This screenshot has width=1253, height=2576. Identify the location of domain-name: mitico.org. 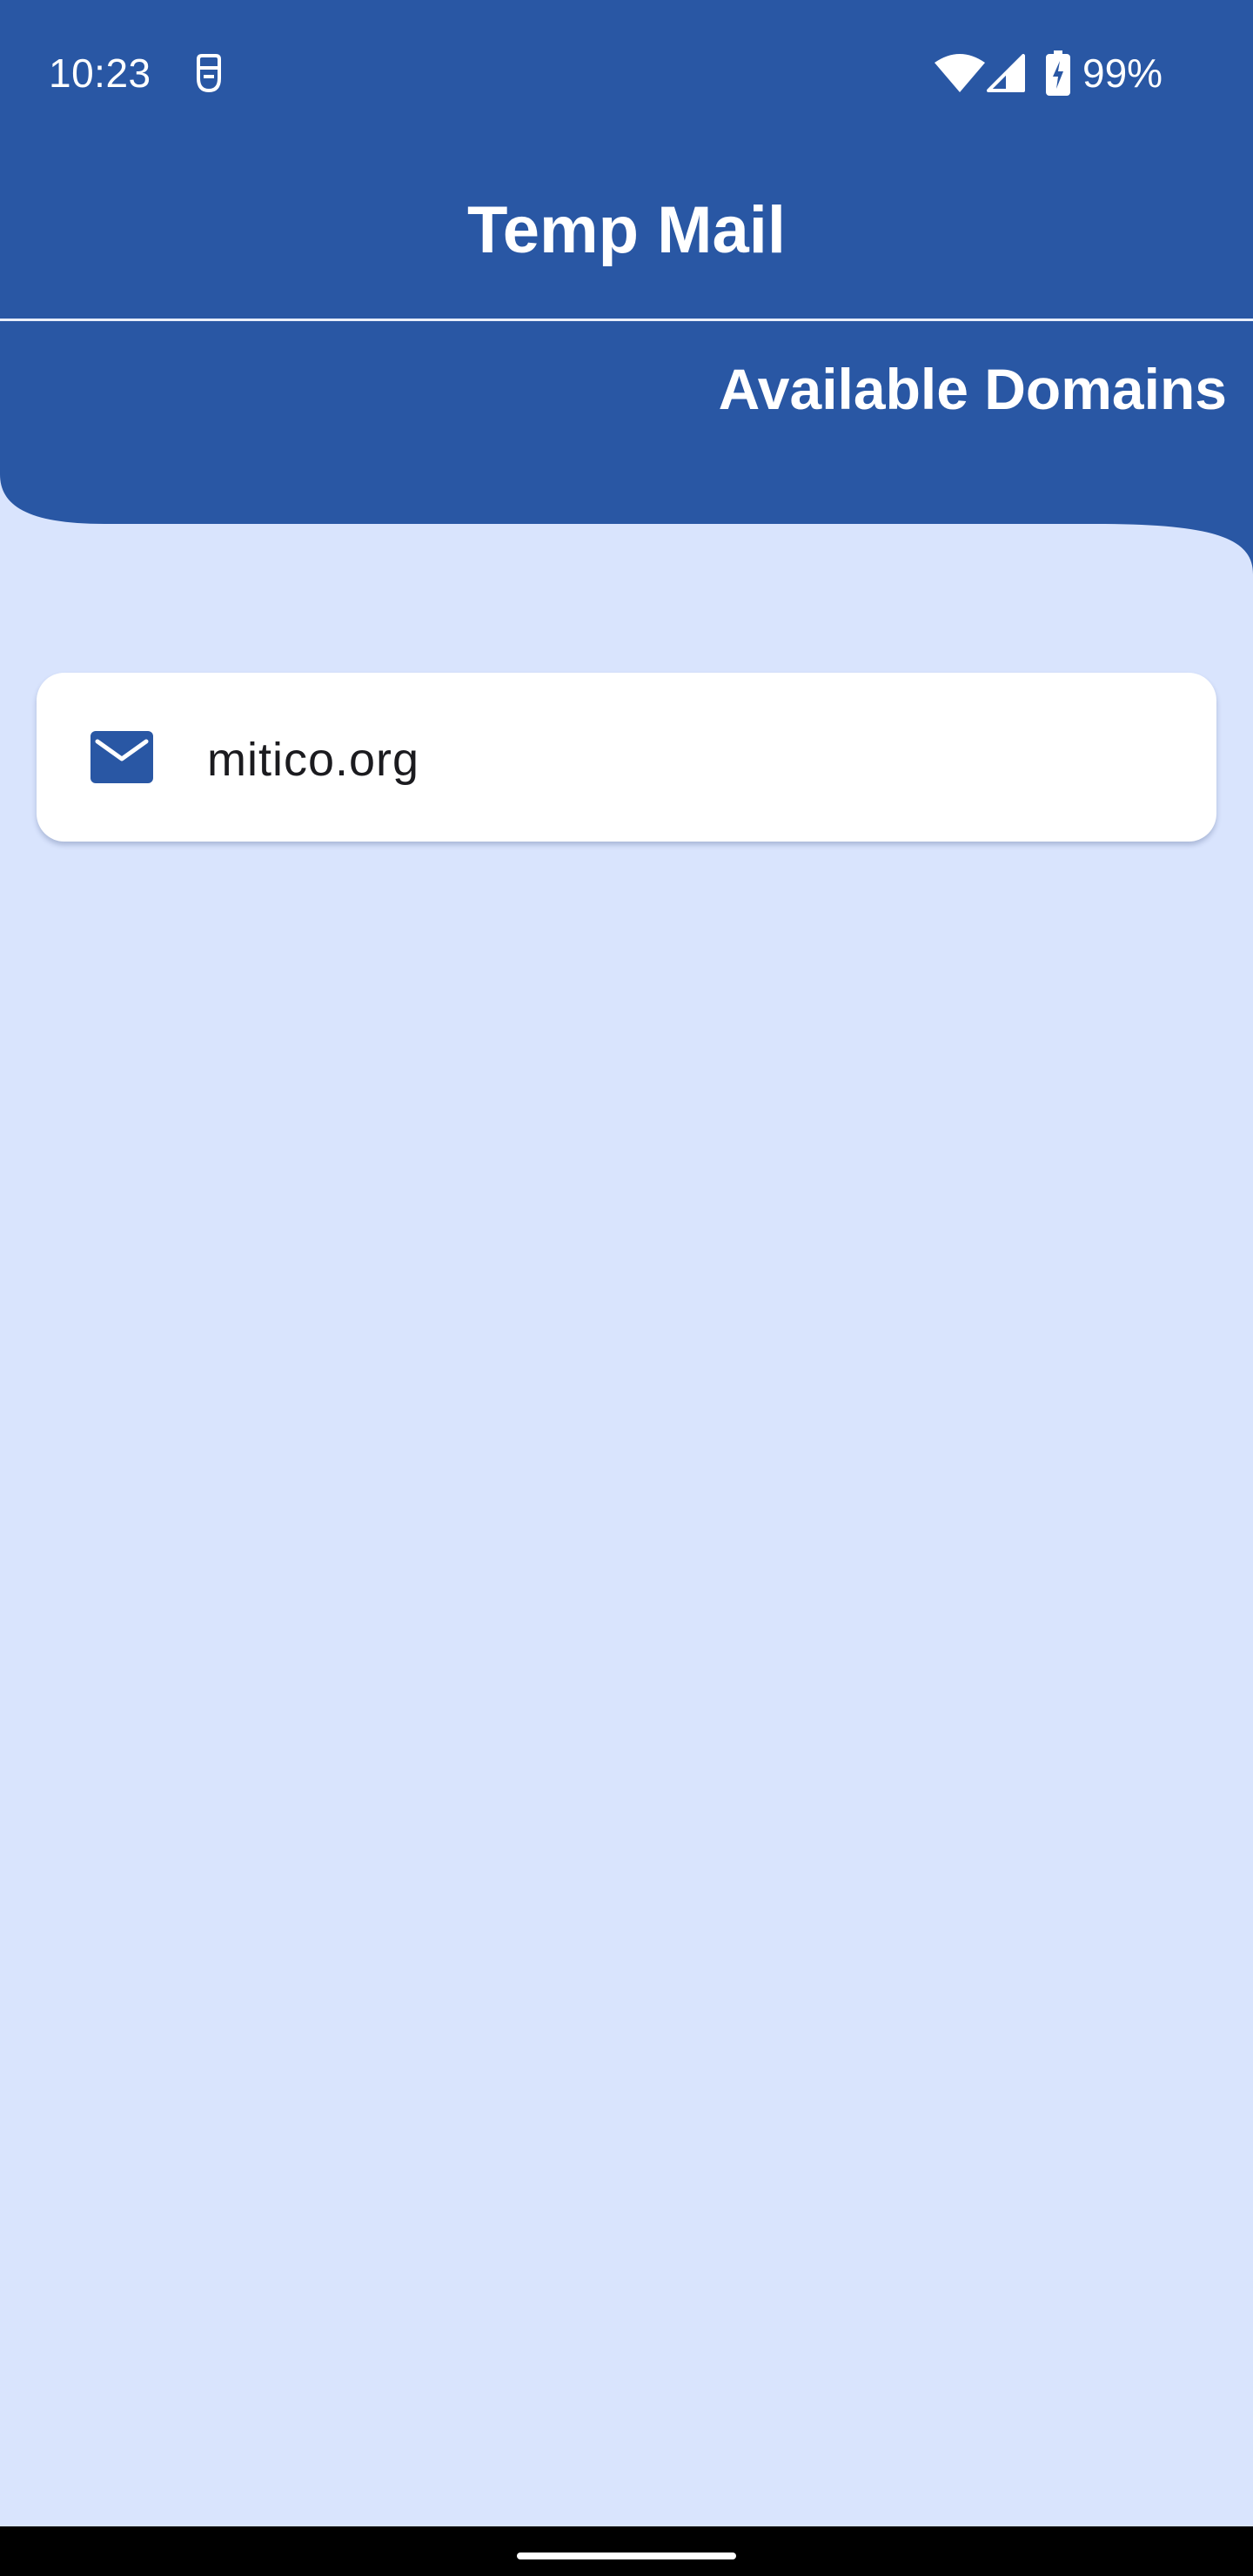
(313, 760).